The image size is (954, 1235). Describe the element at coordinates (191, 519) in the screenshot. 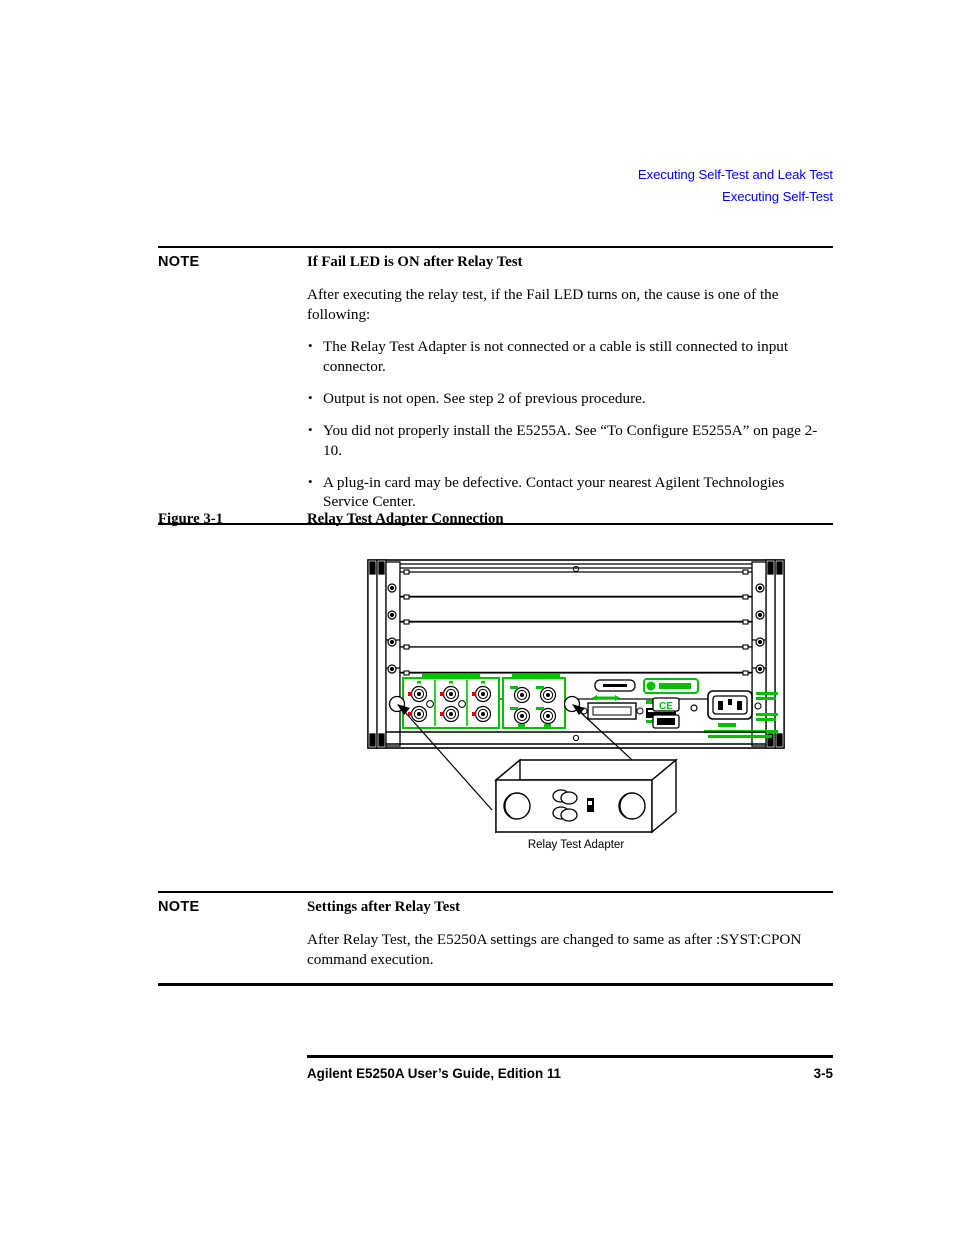

I see `figure-number: Figure 3-1` at that location.